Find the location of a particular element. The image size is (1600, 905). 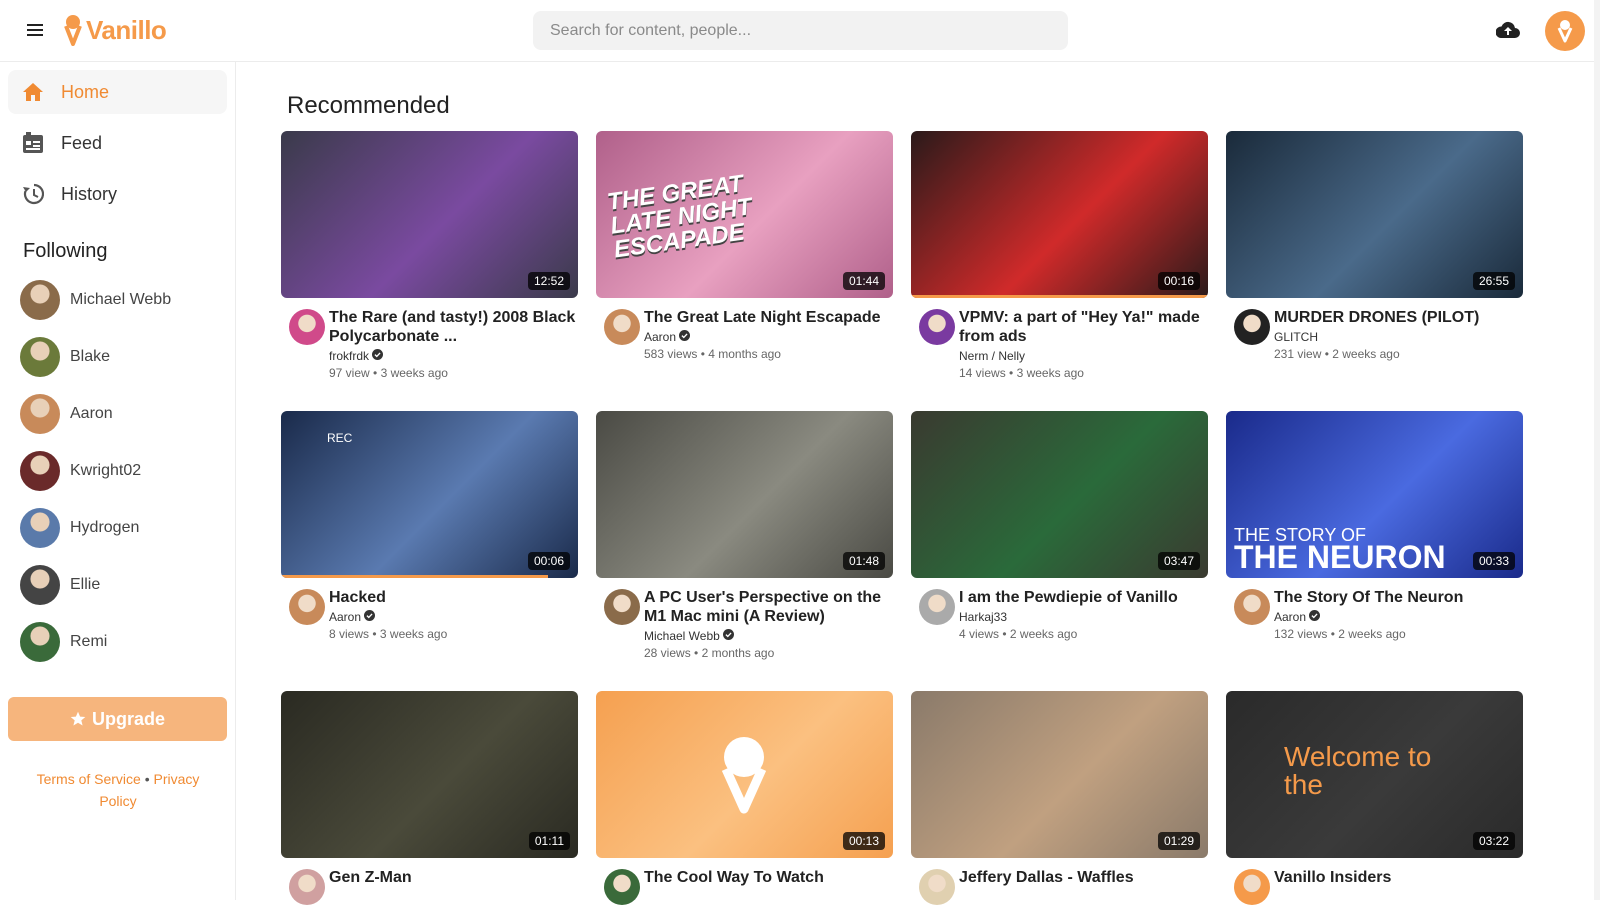

video-thumbnail: 01:48 is located at coordinates (744, 494).